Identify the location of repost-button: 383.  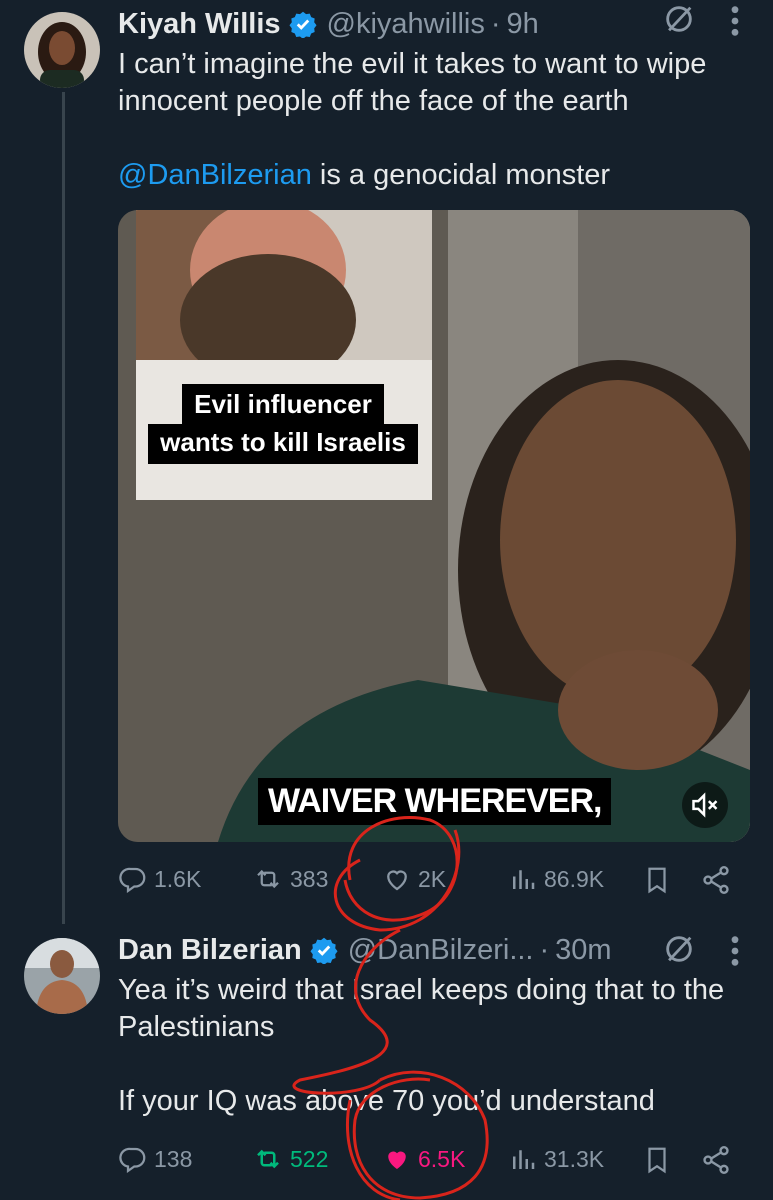
(290, 879).